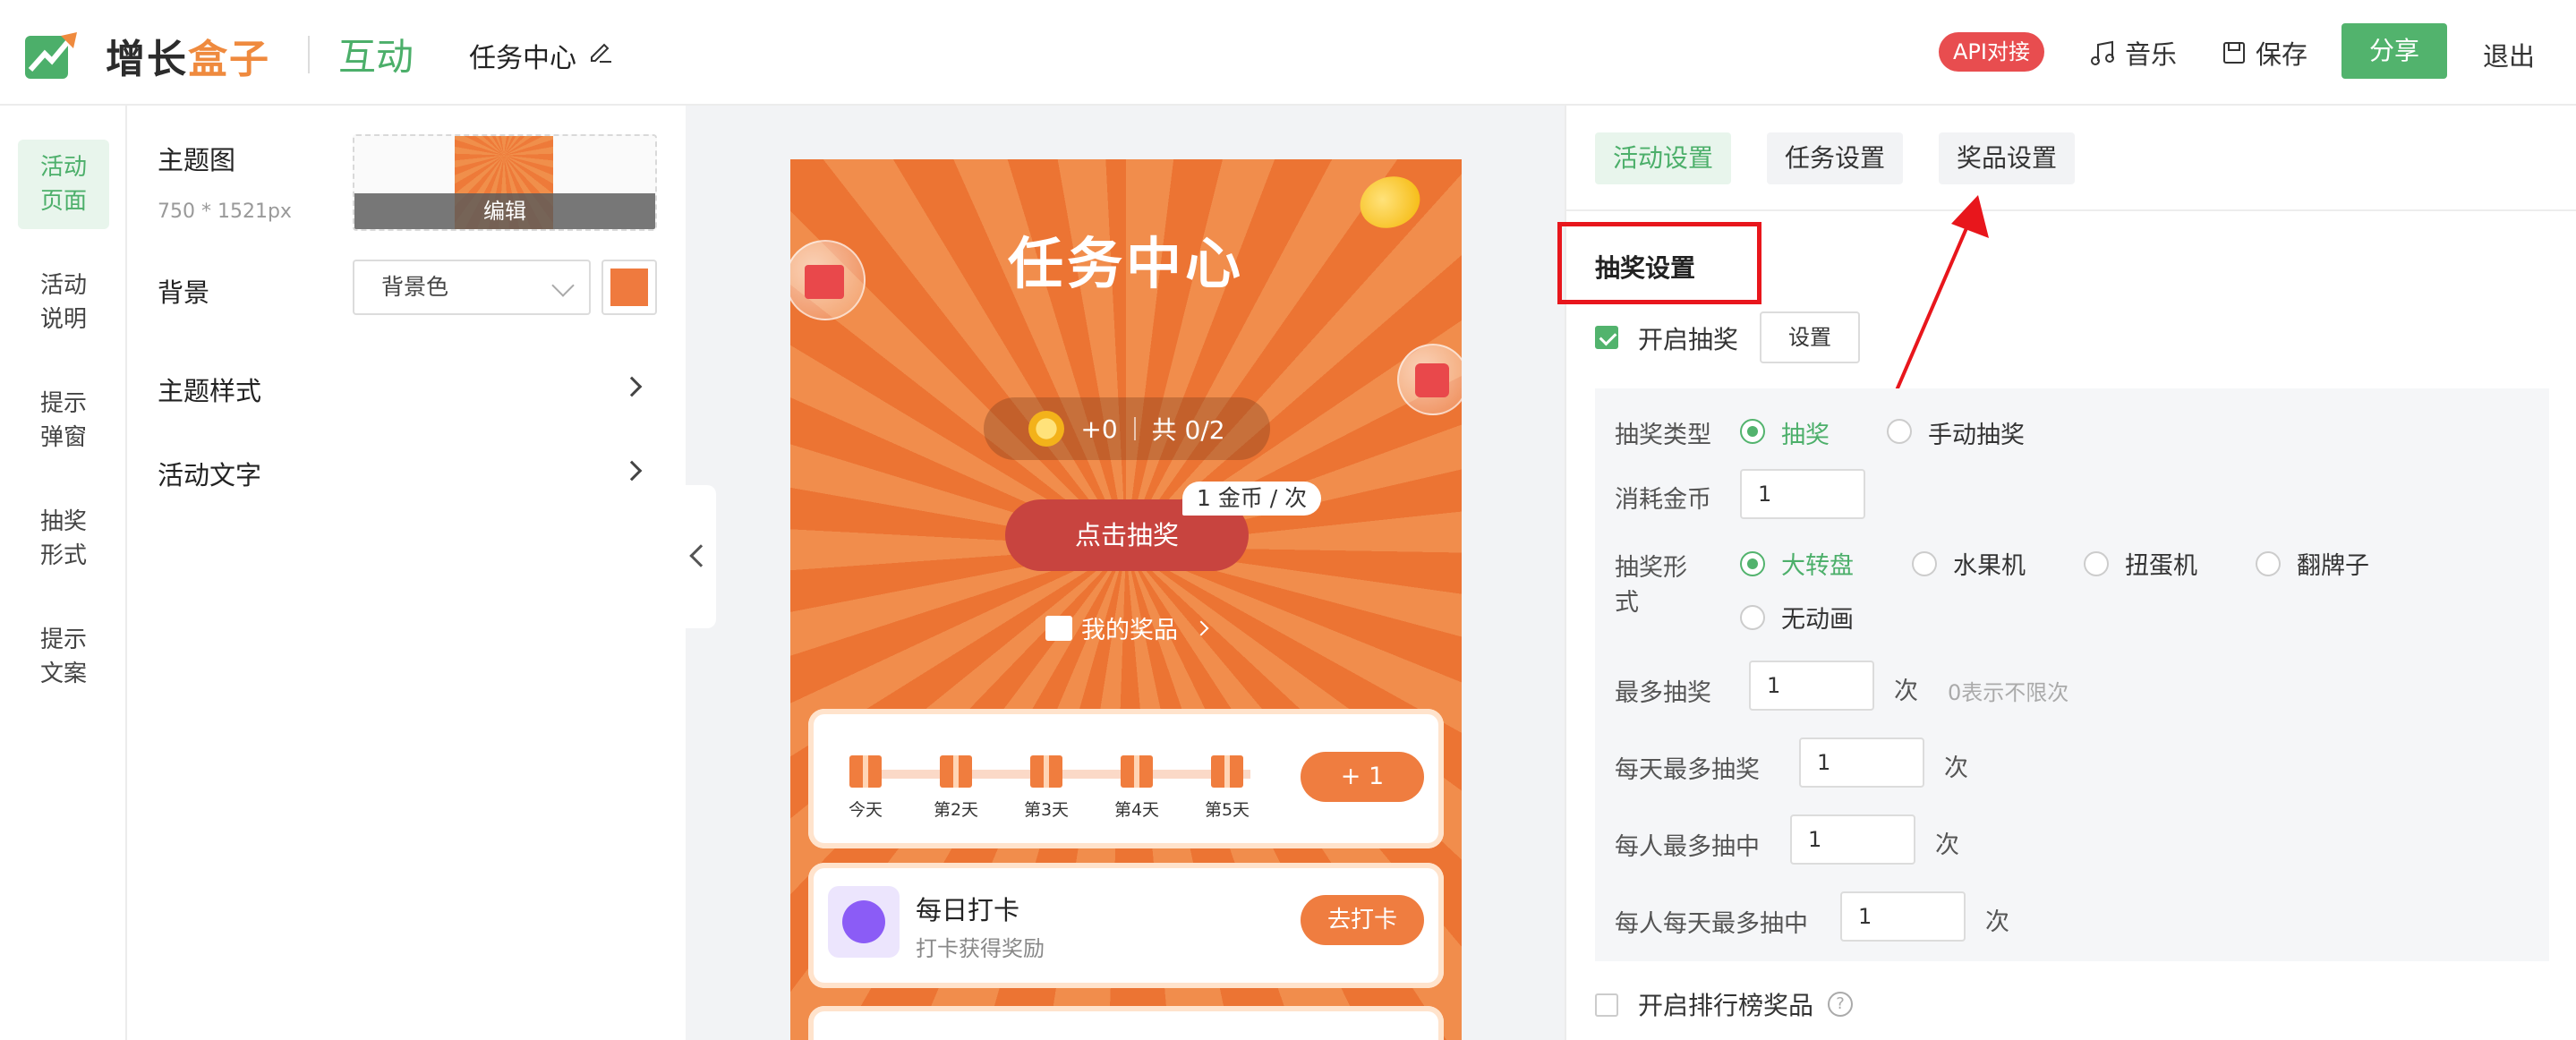 Image resolution: width=2576 pixels, height=1040 pixels. Describe the element at coordinates (1606, 338) in the screenshot. I see `enable-draw-checkbox` at that location.